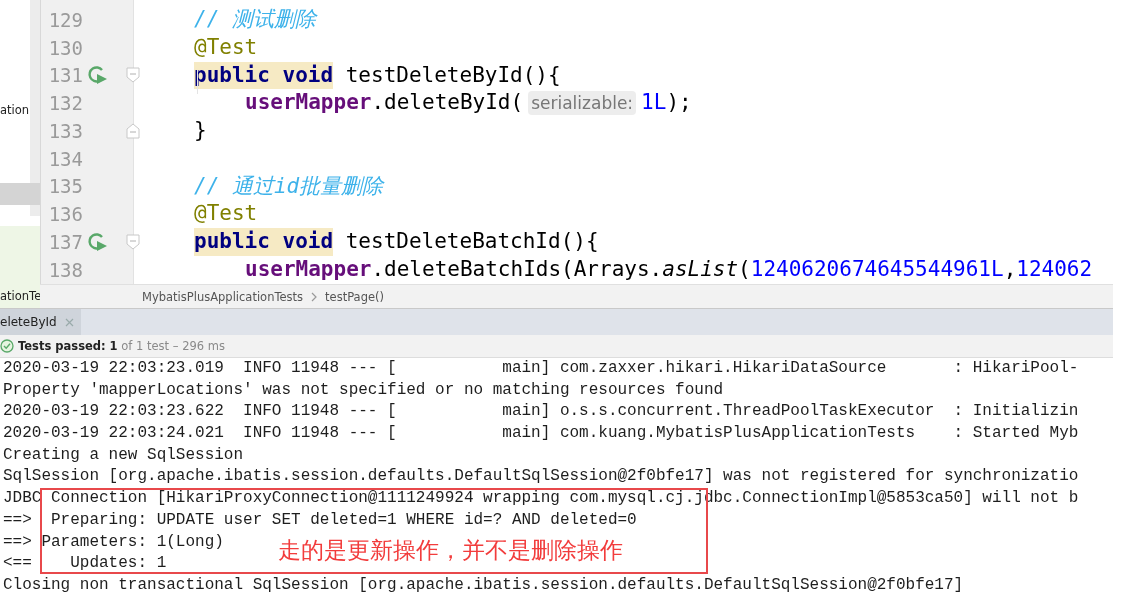  I want to click on code-method: asList, so click(700, 269).